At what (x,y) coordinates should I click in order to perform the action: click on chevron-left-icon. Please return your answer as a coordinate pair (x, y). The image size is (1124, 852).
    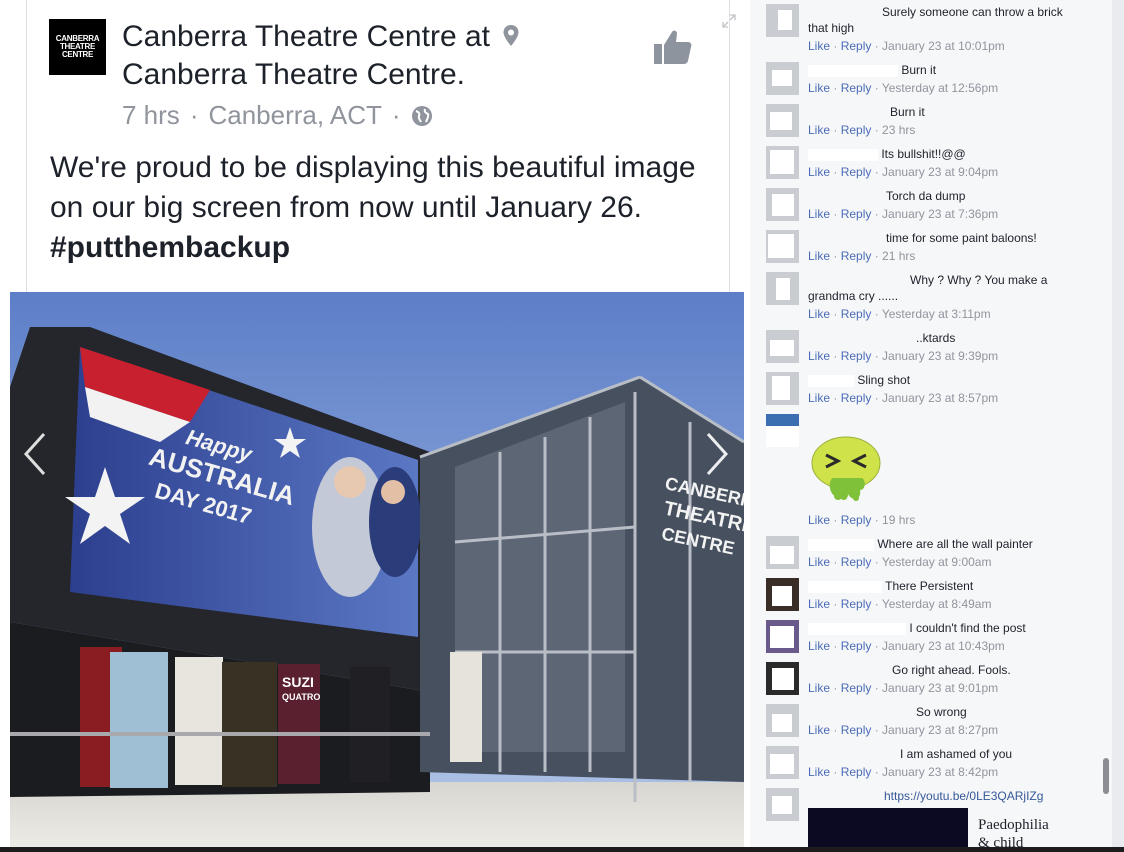
    Looking at the image, I should click on (35, 454).